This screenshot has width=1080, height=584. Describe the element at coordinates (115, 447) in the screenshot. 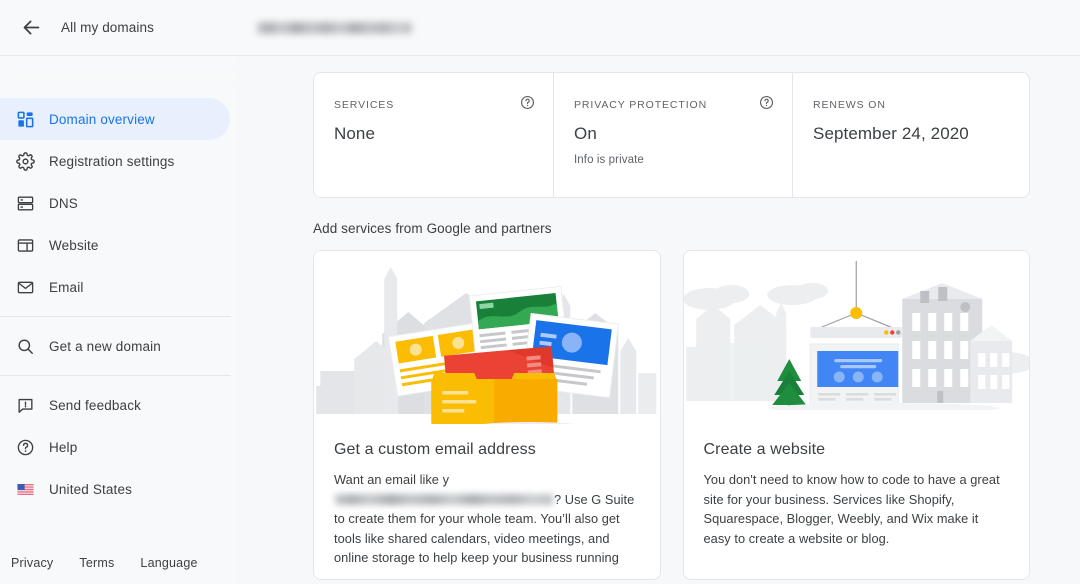

I see `sidebar-item-help: Help` at that location.